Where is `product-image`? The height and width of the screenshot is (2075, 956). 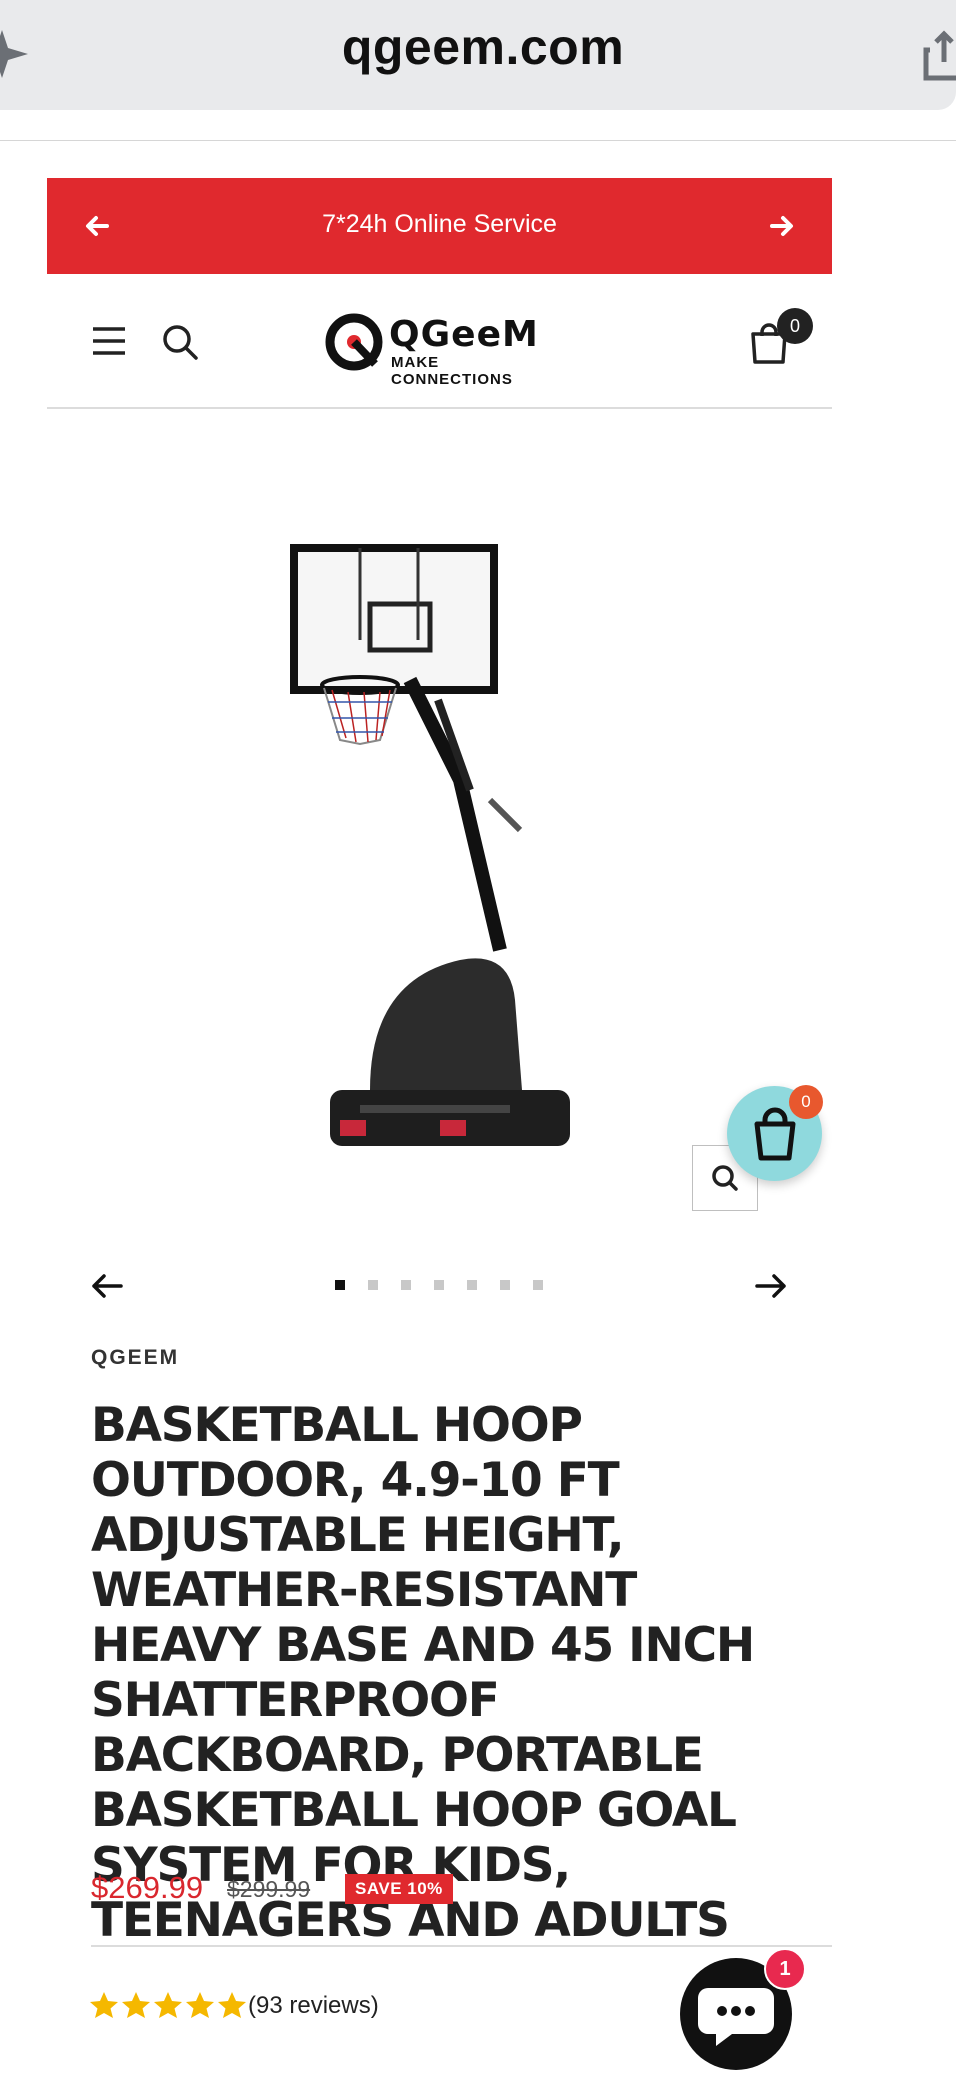
product-image is located at coordinates (445, 850).